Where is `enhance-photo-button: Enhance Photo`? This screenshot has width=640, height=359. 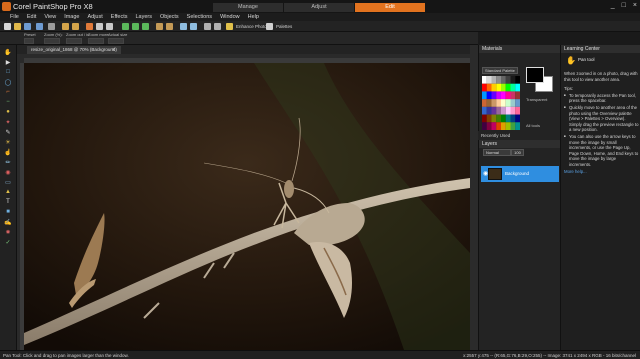 enhance-photo-button: Enhance Photo is located at coordinates (251, 26).